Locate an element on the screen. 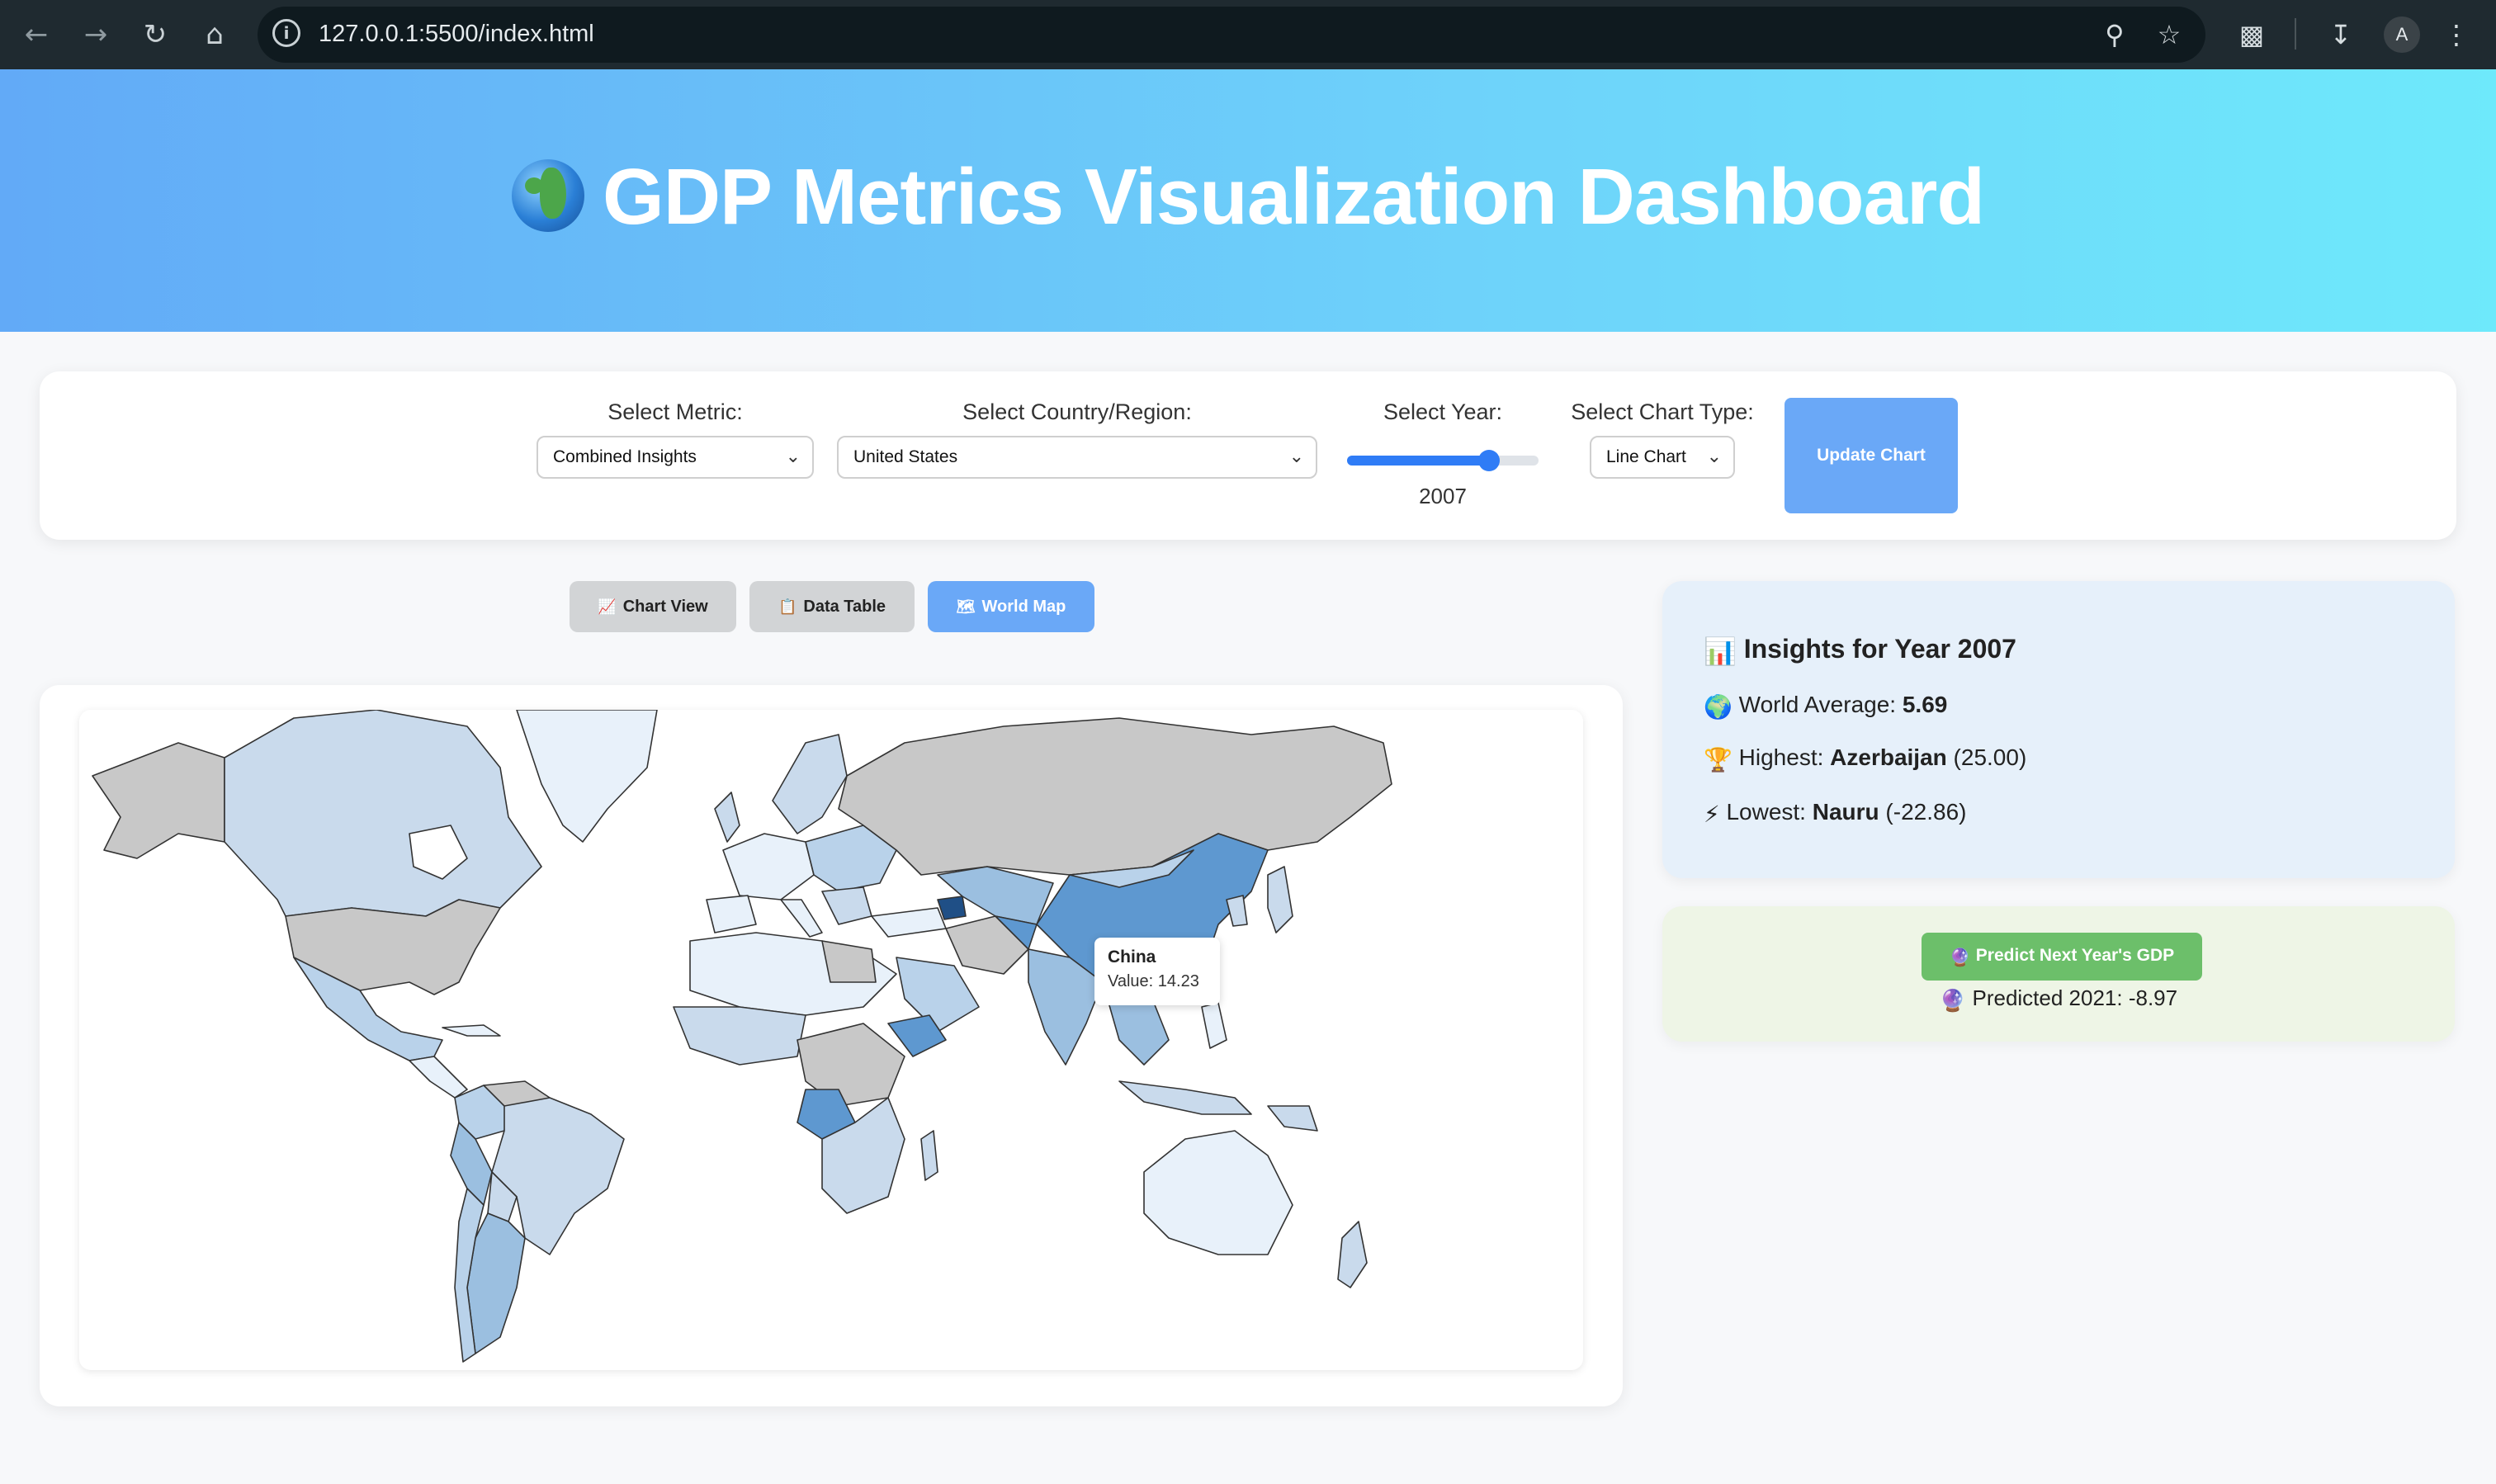 The width and height of the screenshot is (2496, 1484). clipboard-icon: 📋 is located at coordinates (787, 607).